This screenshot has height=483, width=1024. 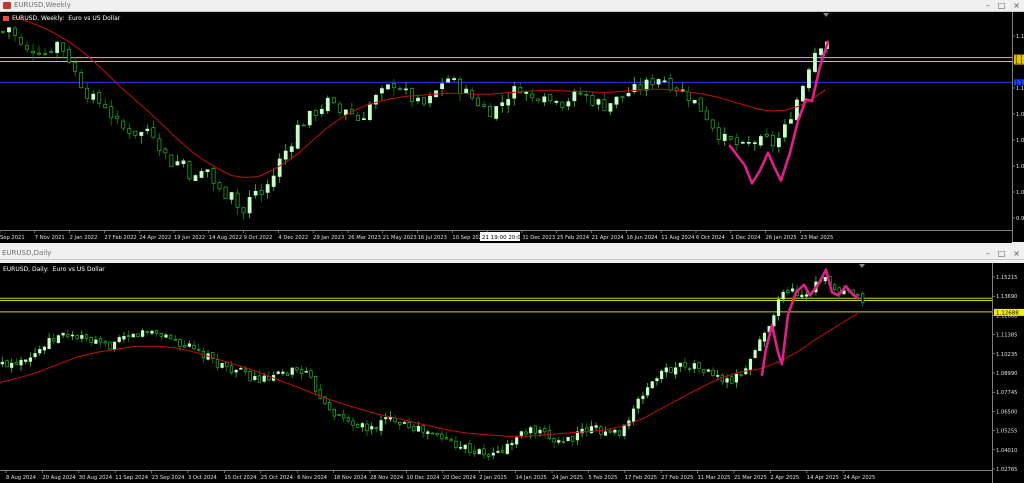 I want to click on weekly-symbol: EURUSD, so click(x=25, y=18).